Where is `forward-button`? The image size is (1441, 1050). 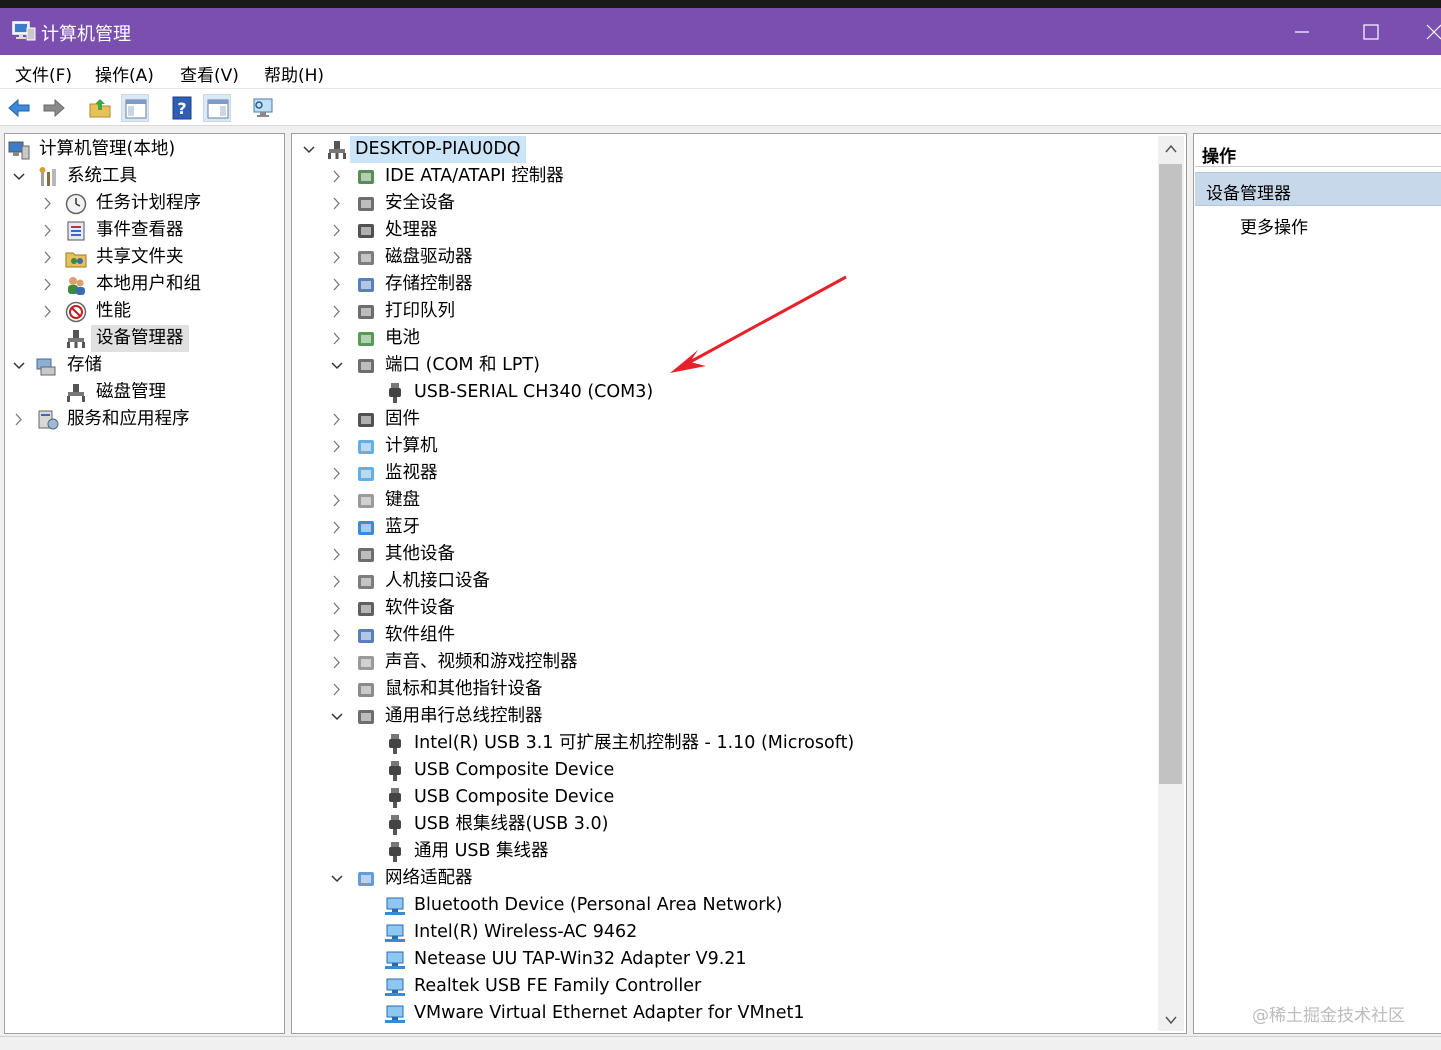 forward-button is located at coordinates (54, 108).